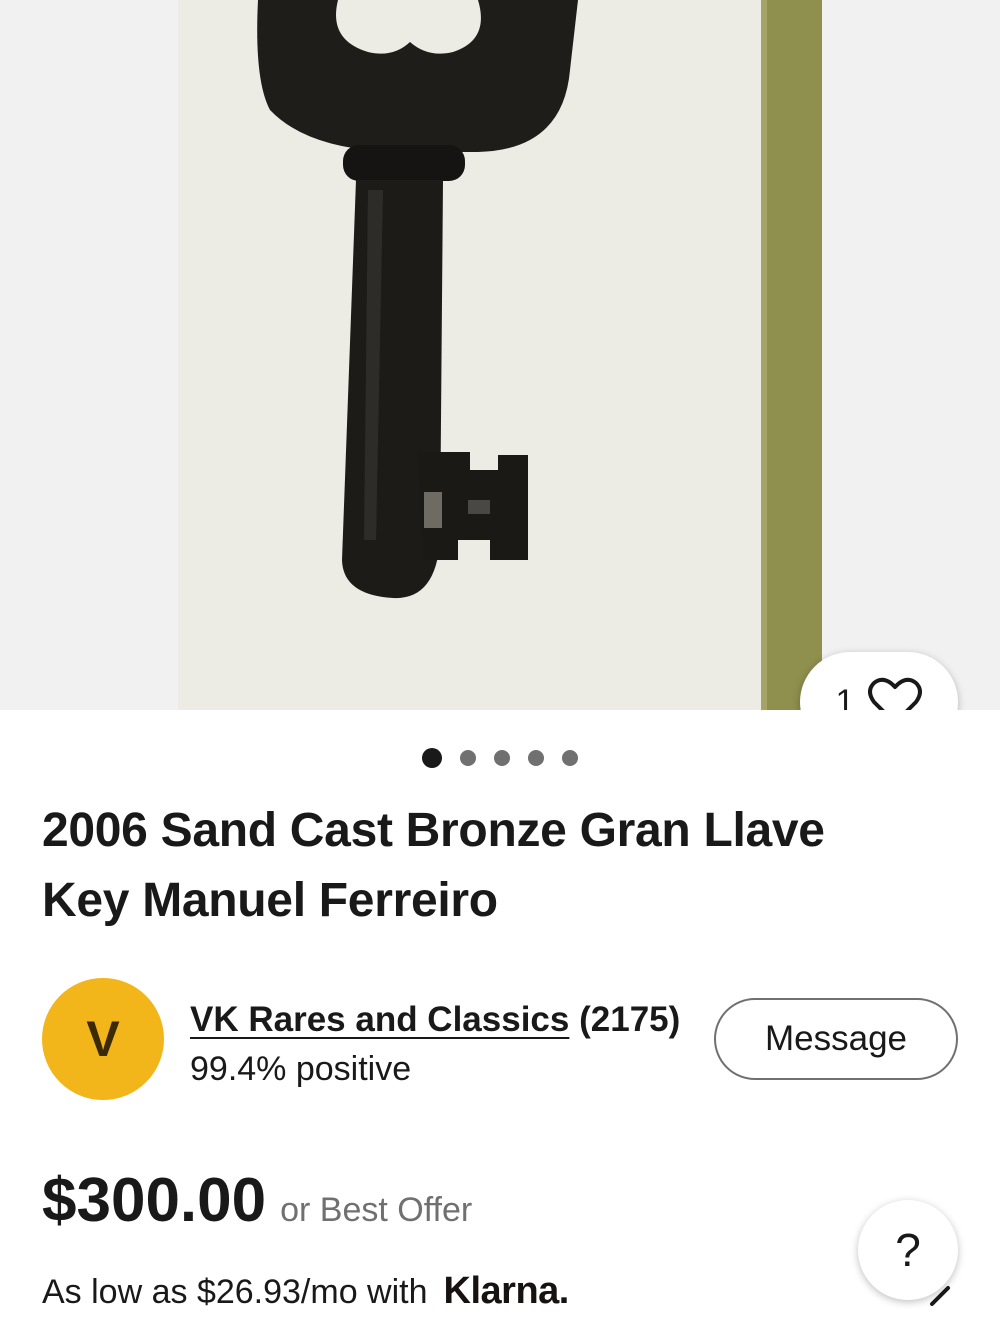 The height and width of the screenshot is (1333, 1000). Describe the element at coordinates (895, 693) in the screenshot. I see `heart-icon` at that location.